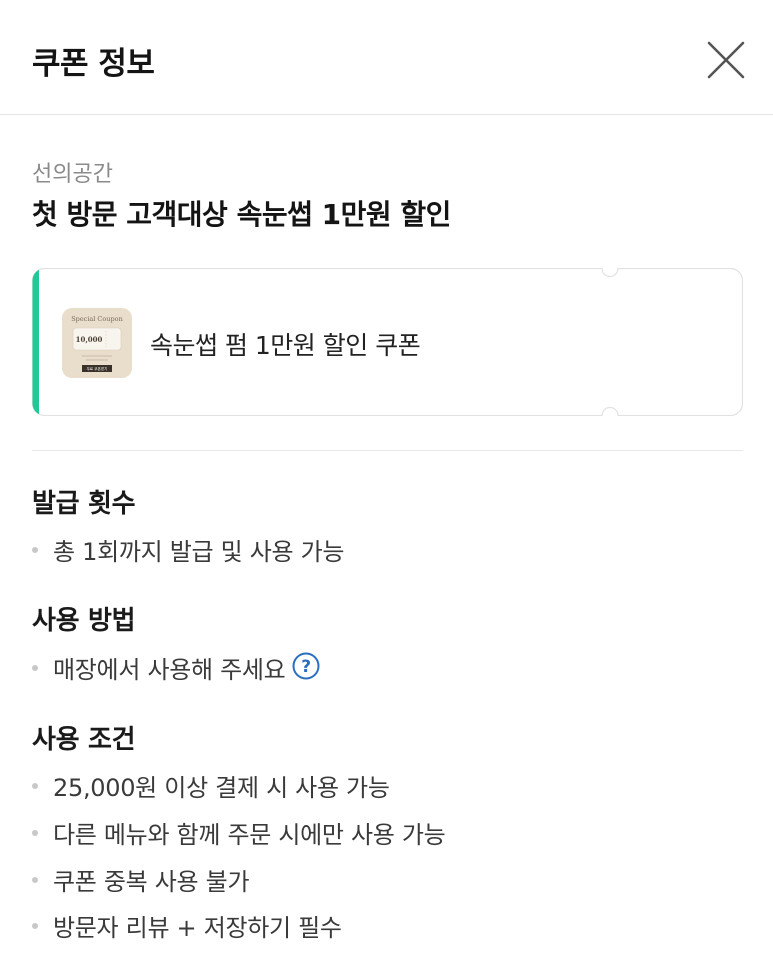 The height and width of the screenshot is (966, 773). Describe the element at coordinates (199, 552) in the screenshot. I see `issue-count-text: 총 1회까지 발급 및 사용 가능` at that location.